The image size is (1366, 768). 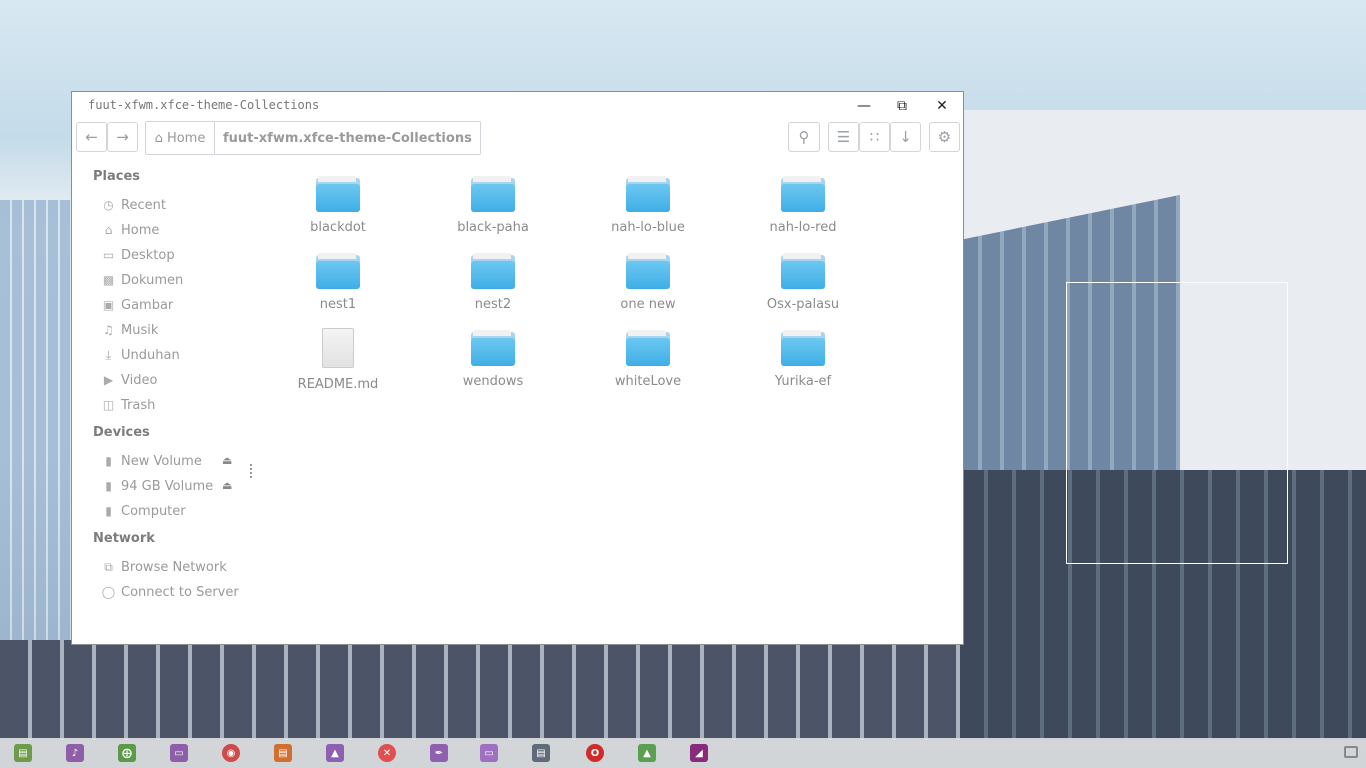 I want to click on folder-item: wendows, so click(x=493, y=359).